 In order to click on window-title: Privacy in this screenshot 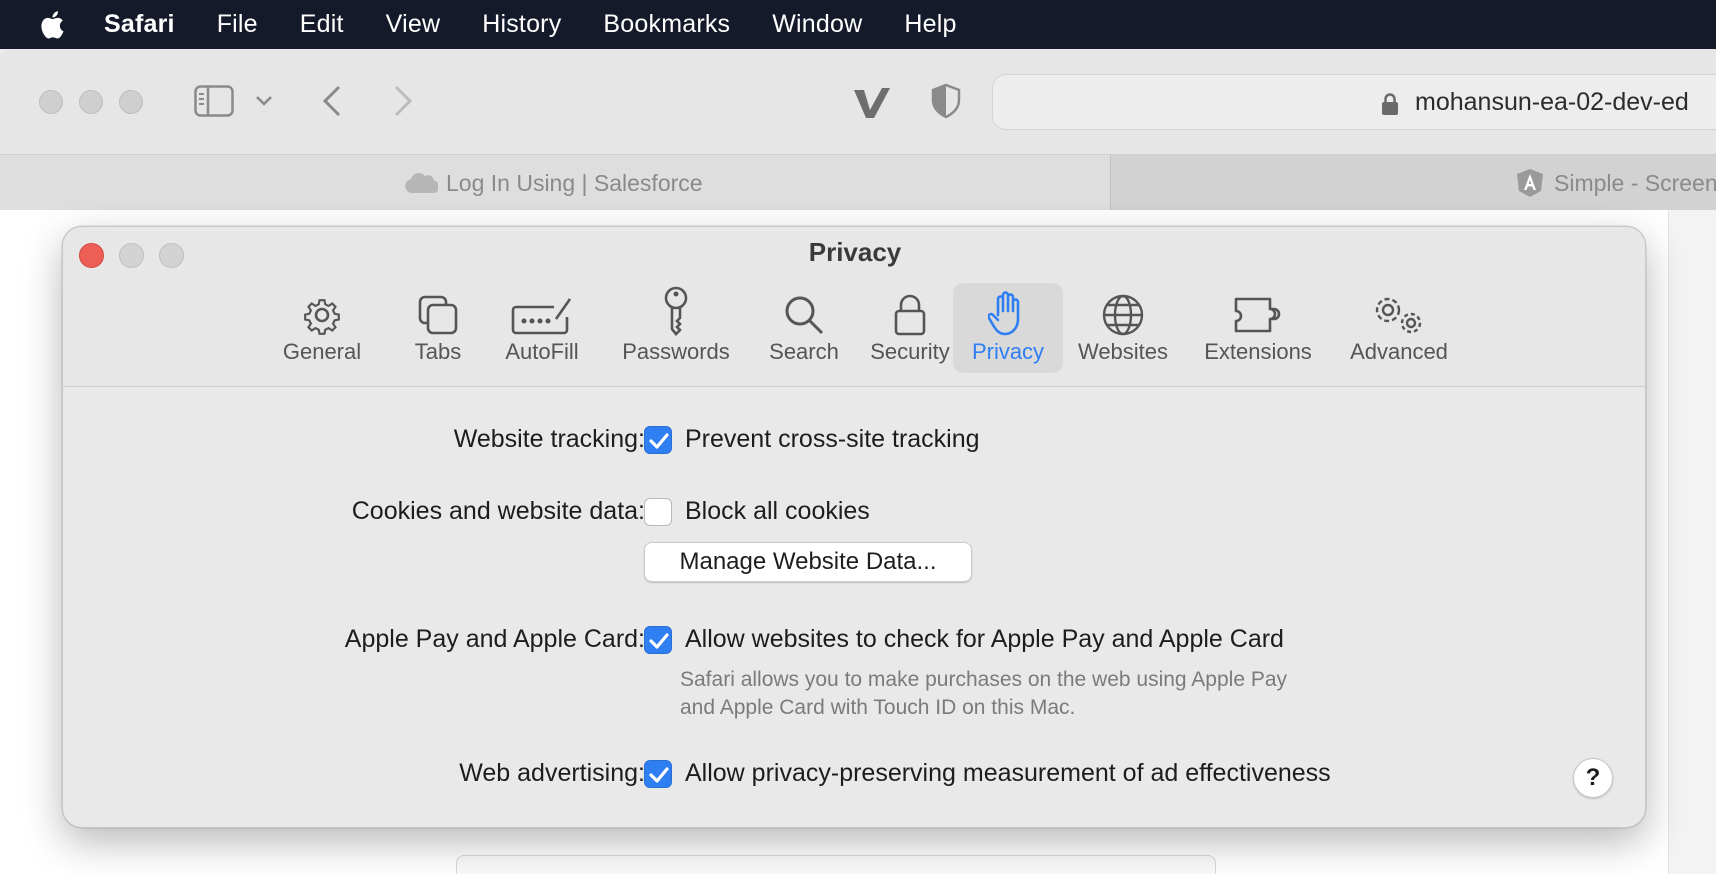, I will do `click(855, 252)`.